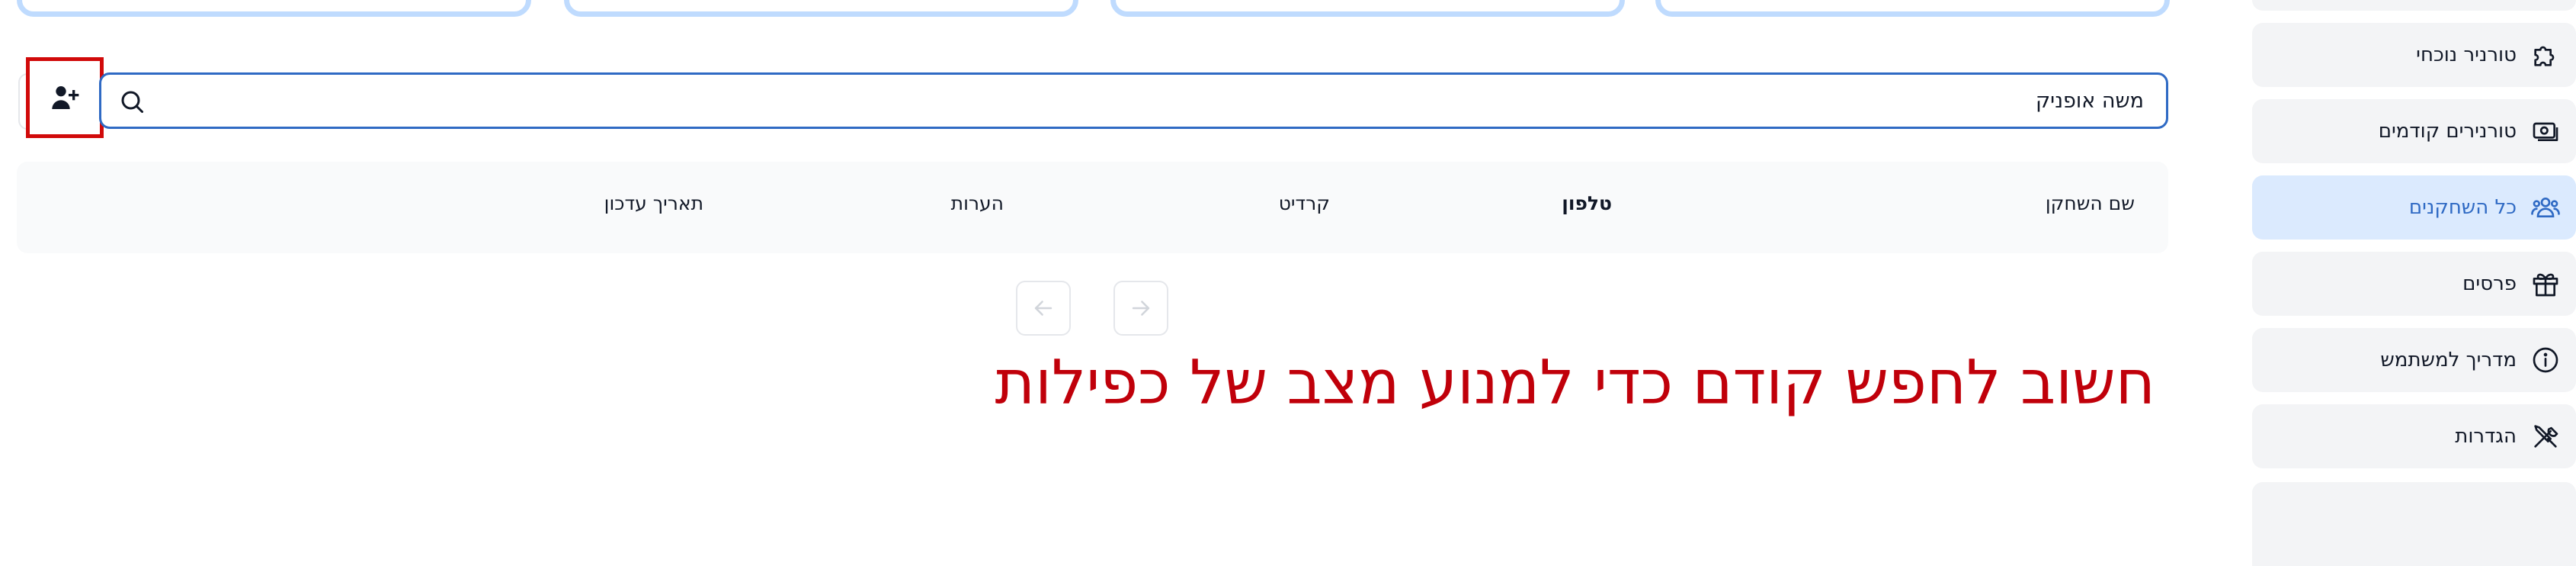 The height and width of the screenshot is (566, 2576). I want to click on gift-icon, so click(2545, 284).